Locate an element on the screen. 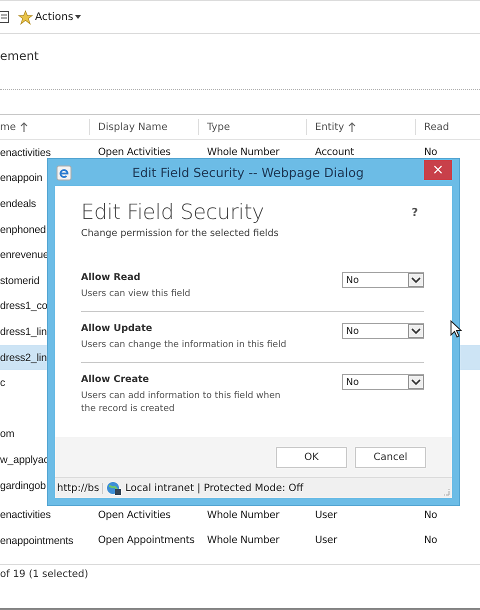  permission-label: Allow Read is located at coordinates (111, 277).